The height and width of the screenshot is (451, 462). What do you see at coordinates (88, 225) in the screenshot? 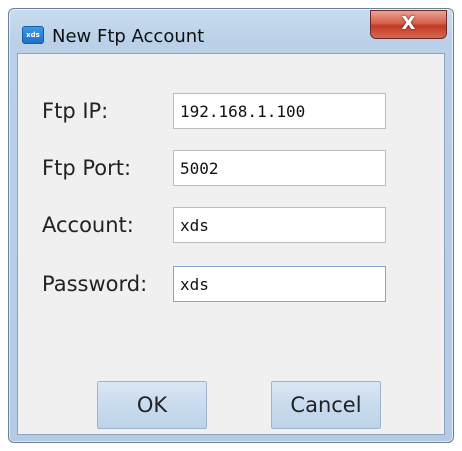
I see `account-label: Account:` at bounding box center [88, 225].